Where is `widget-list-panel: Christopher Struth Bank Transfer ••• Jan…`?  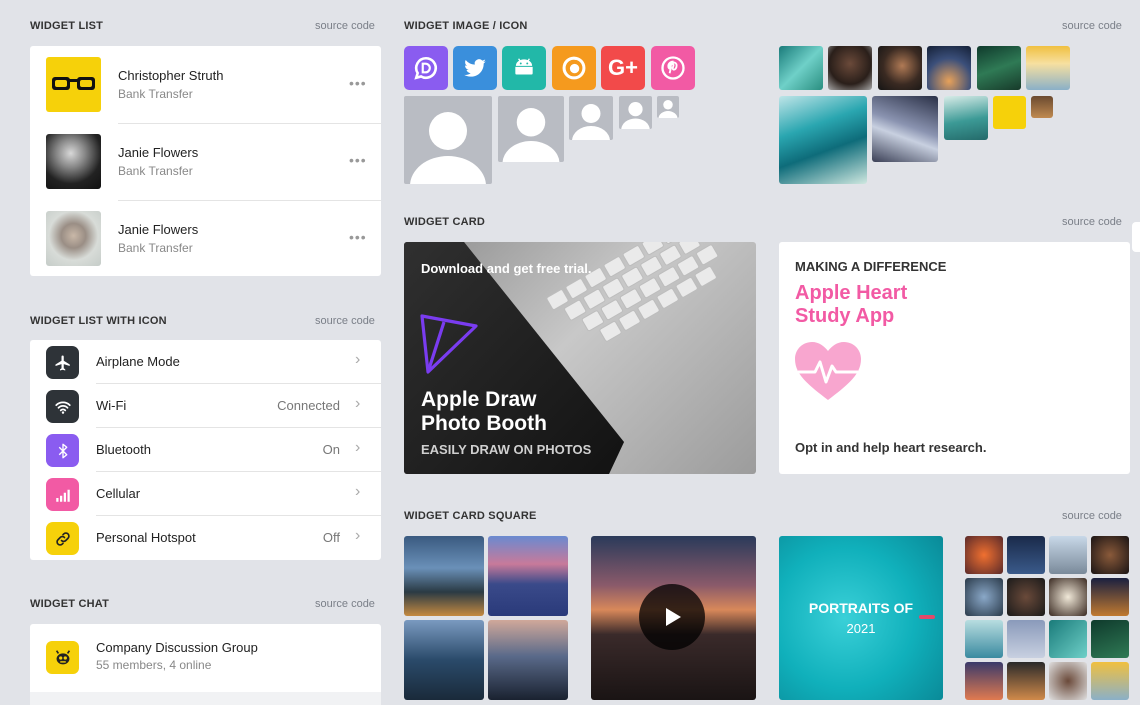 widget-list-panel: Christopher Struth Bank Transfer ••• Jan… is located at coordinates (205, 161).